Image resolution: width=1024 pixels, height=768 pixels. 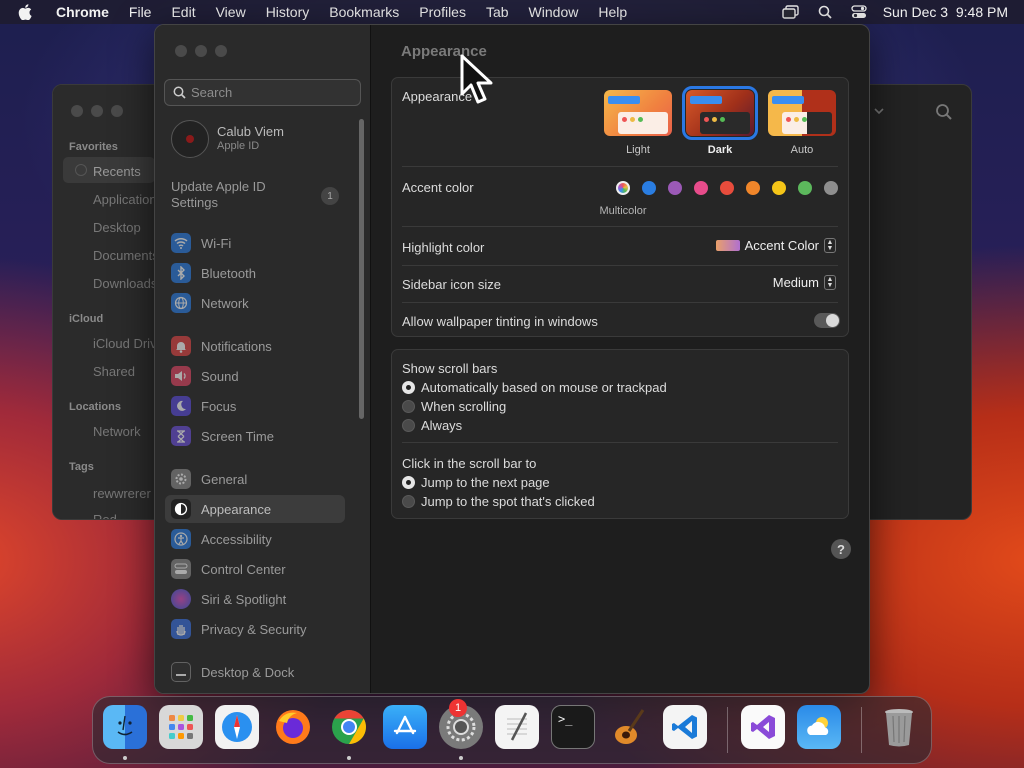 I want to click on sidebar-icon-size-select: Medium ▲ ▼, so click(x=804, y=282).